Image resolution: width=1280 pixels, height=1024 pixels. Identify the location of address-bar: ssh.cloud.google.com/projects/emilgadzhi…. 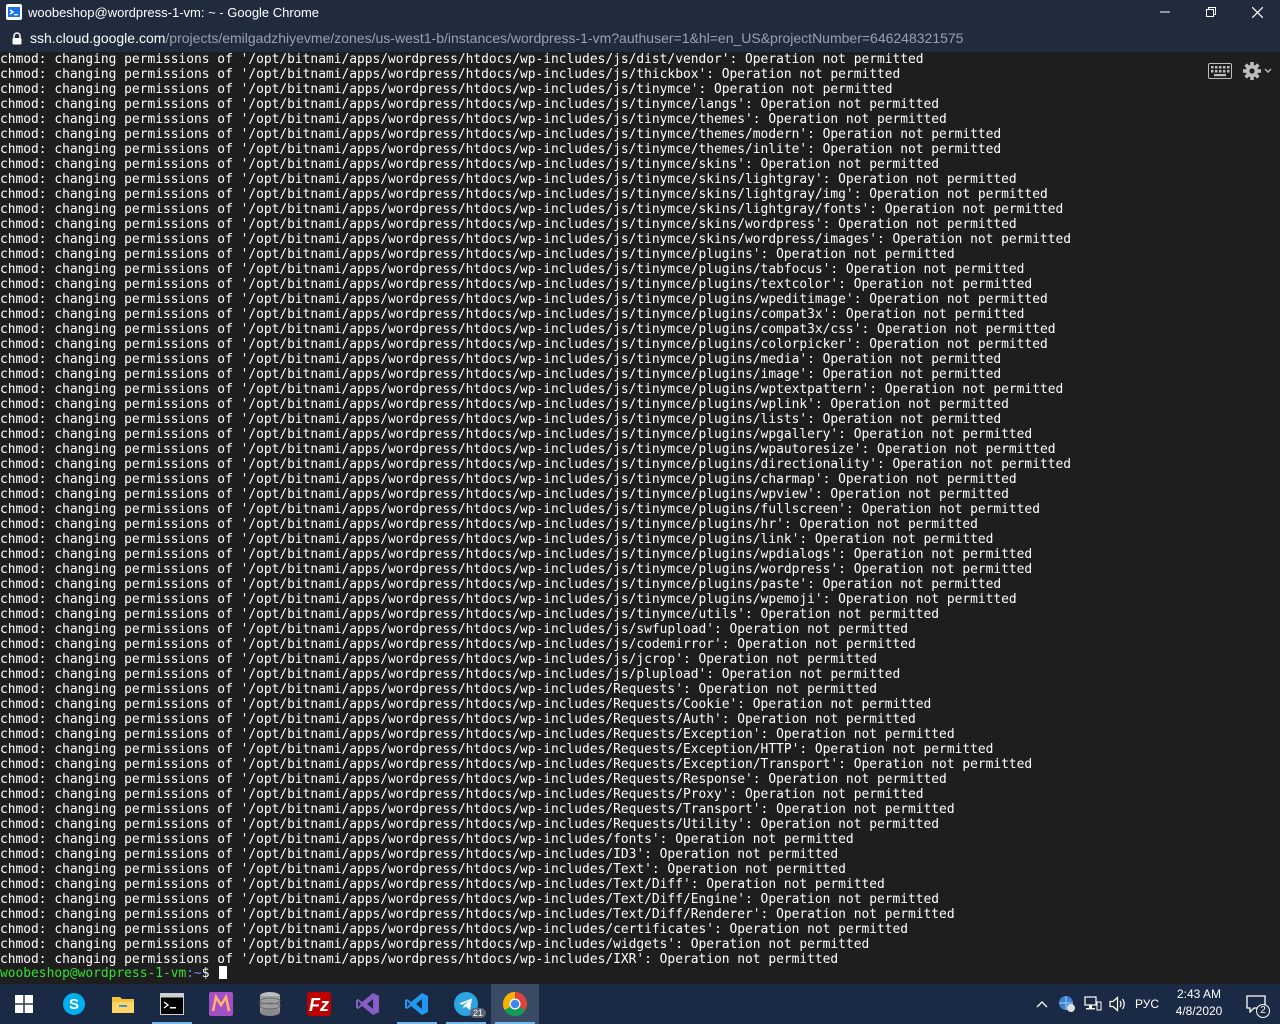
(640, 38).